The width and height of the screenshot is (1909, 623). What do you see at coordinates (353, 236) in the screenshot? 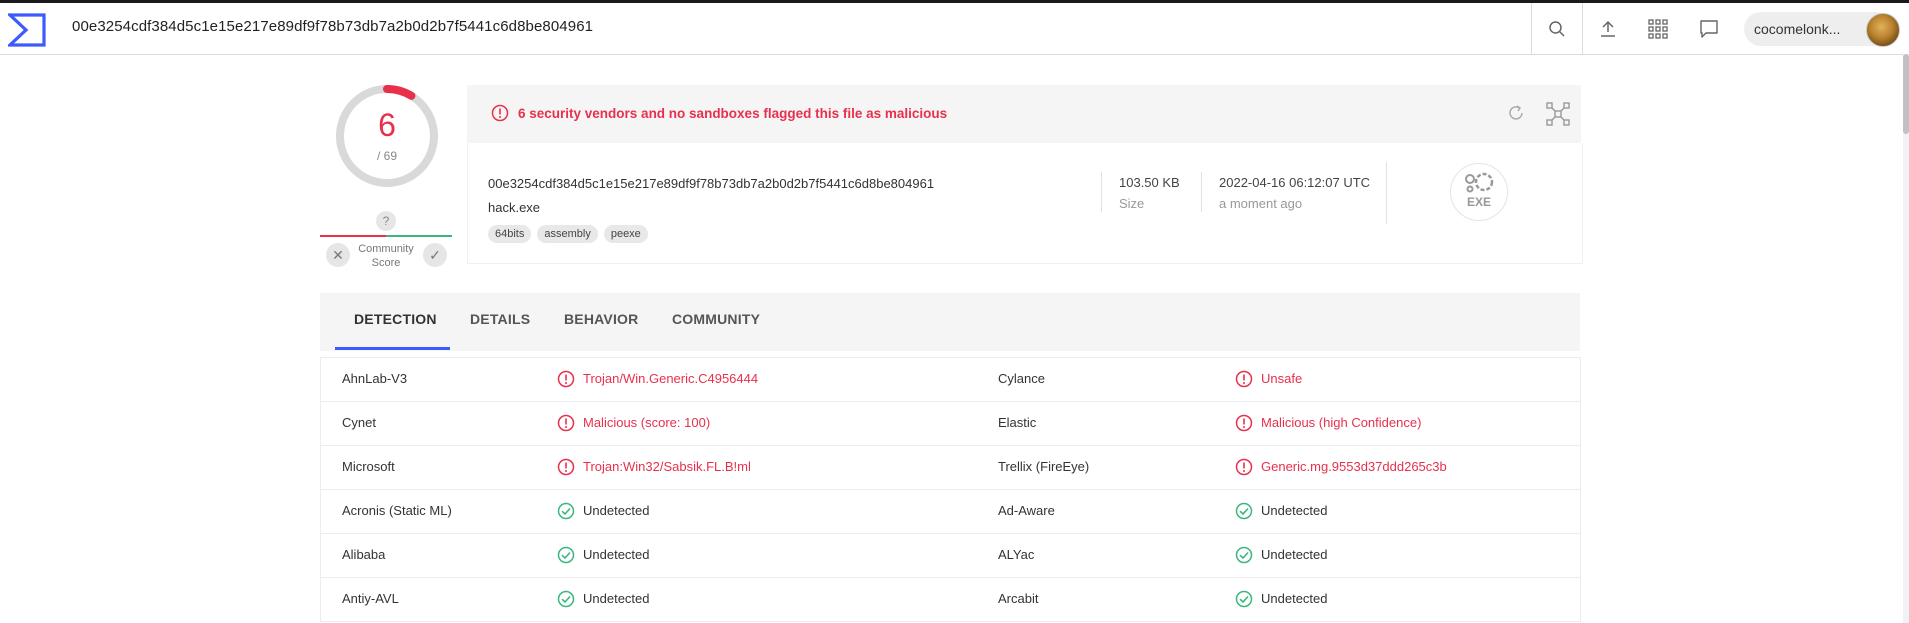
I see `community-bar-bad` at bounding box center [353, 236].